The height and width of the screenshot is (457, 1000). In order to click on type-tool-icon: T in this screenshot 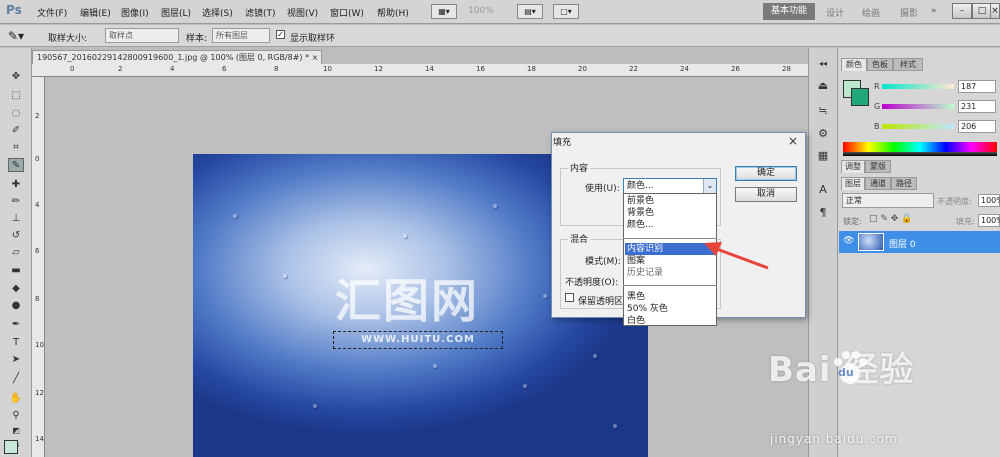, I will do `click(16, 343)`.